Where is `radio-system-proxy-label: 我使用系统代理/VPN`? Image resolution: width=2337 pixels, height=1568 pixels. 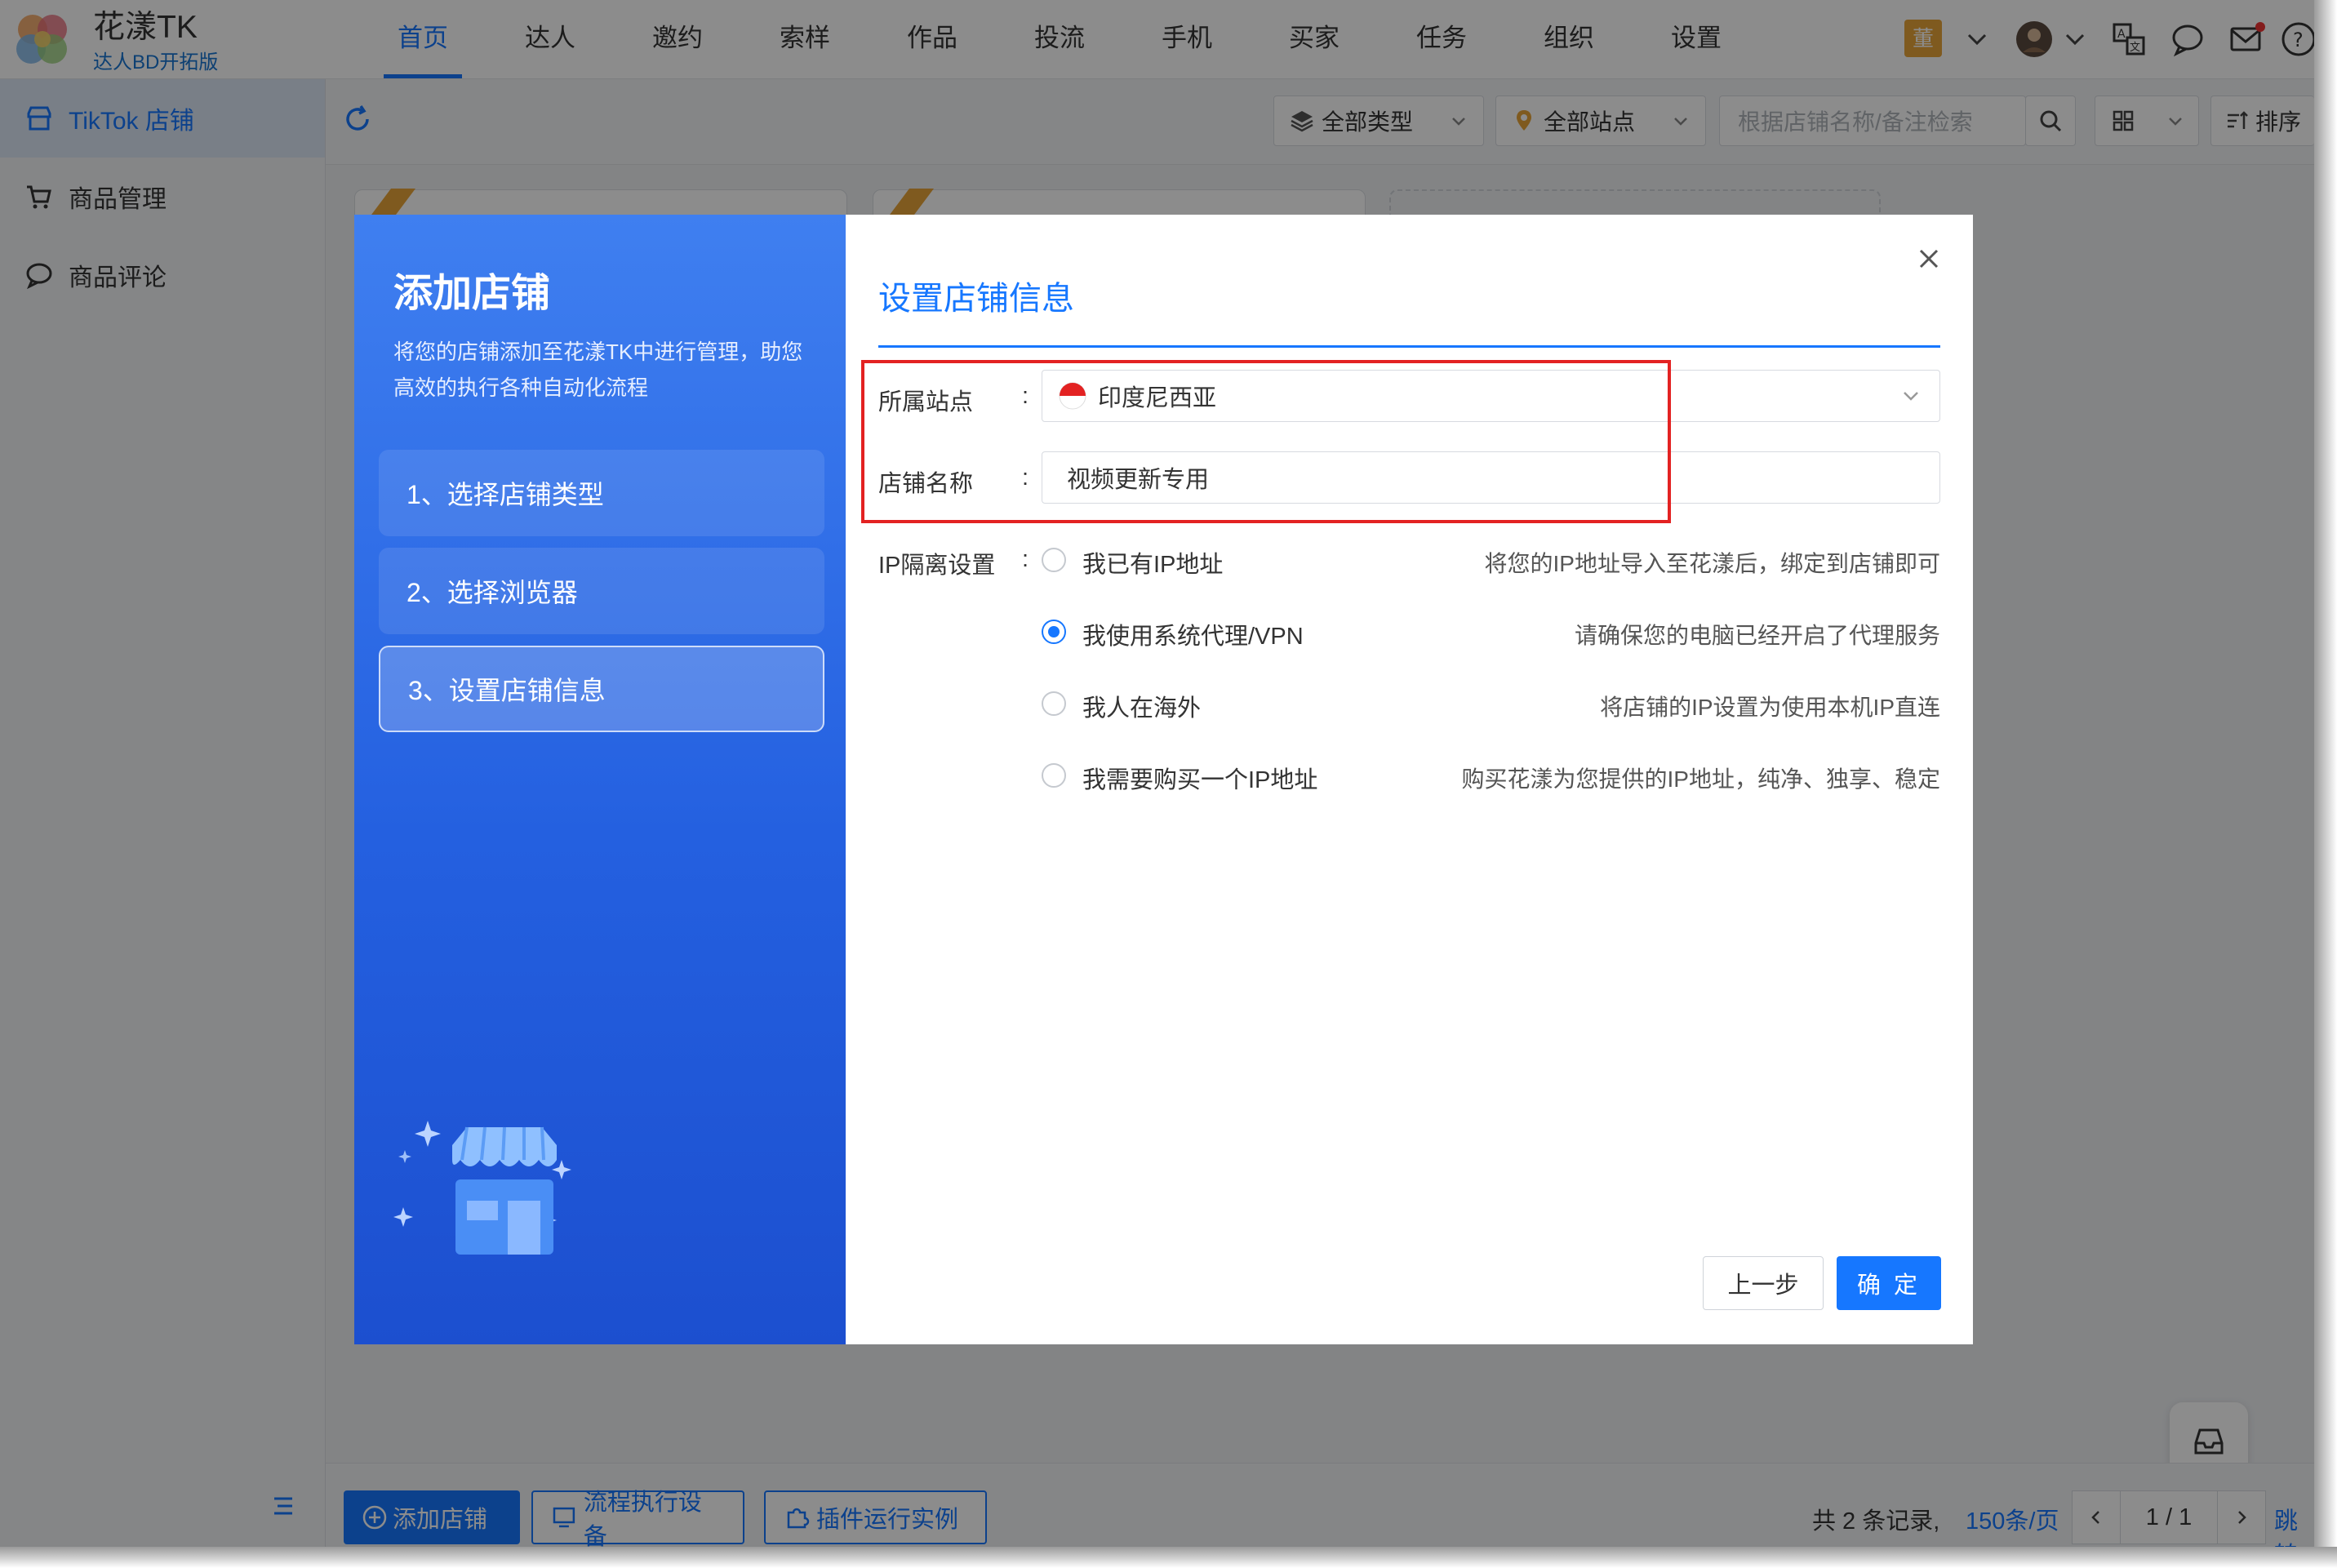
radio-system-proxy-label: 我使用系统代理/VPN is located at coordinates (1193, 634).